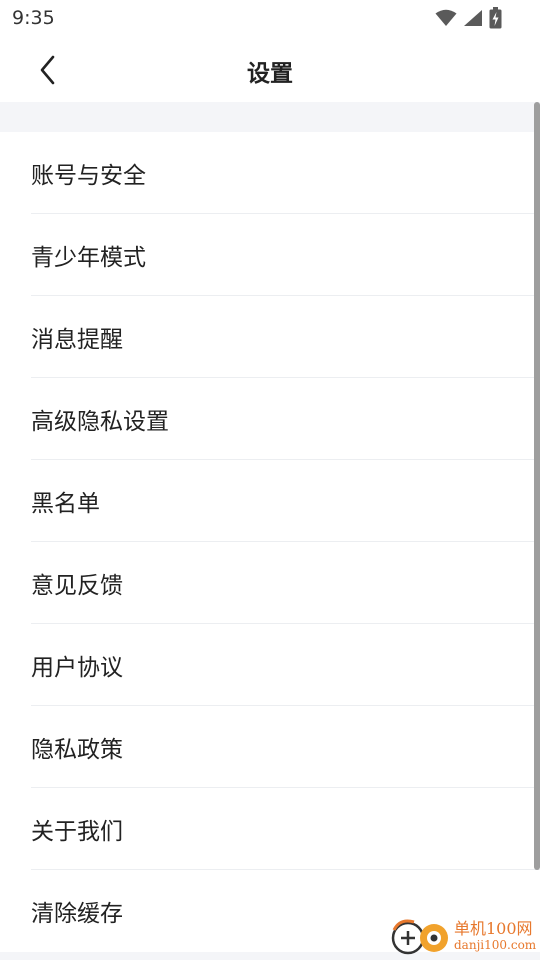  I want to click on settings-item-label: 黑名单, so click(65, 504).